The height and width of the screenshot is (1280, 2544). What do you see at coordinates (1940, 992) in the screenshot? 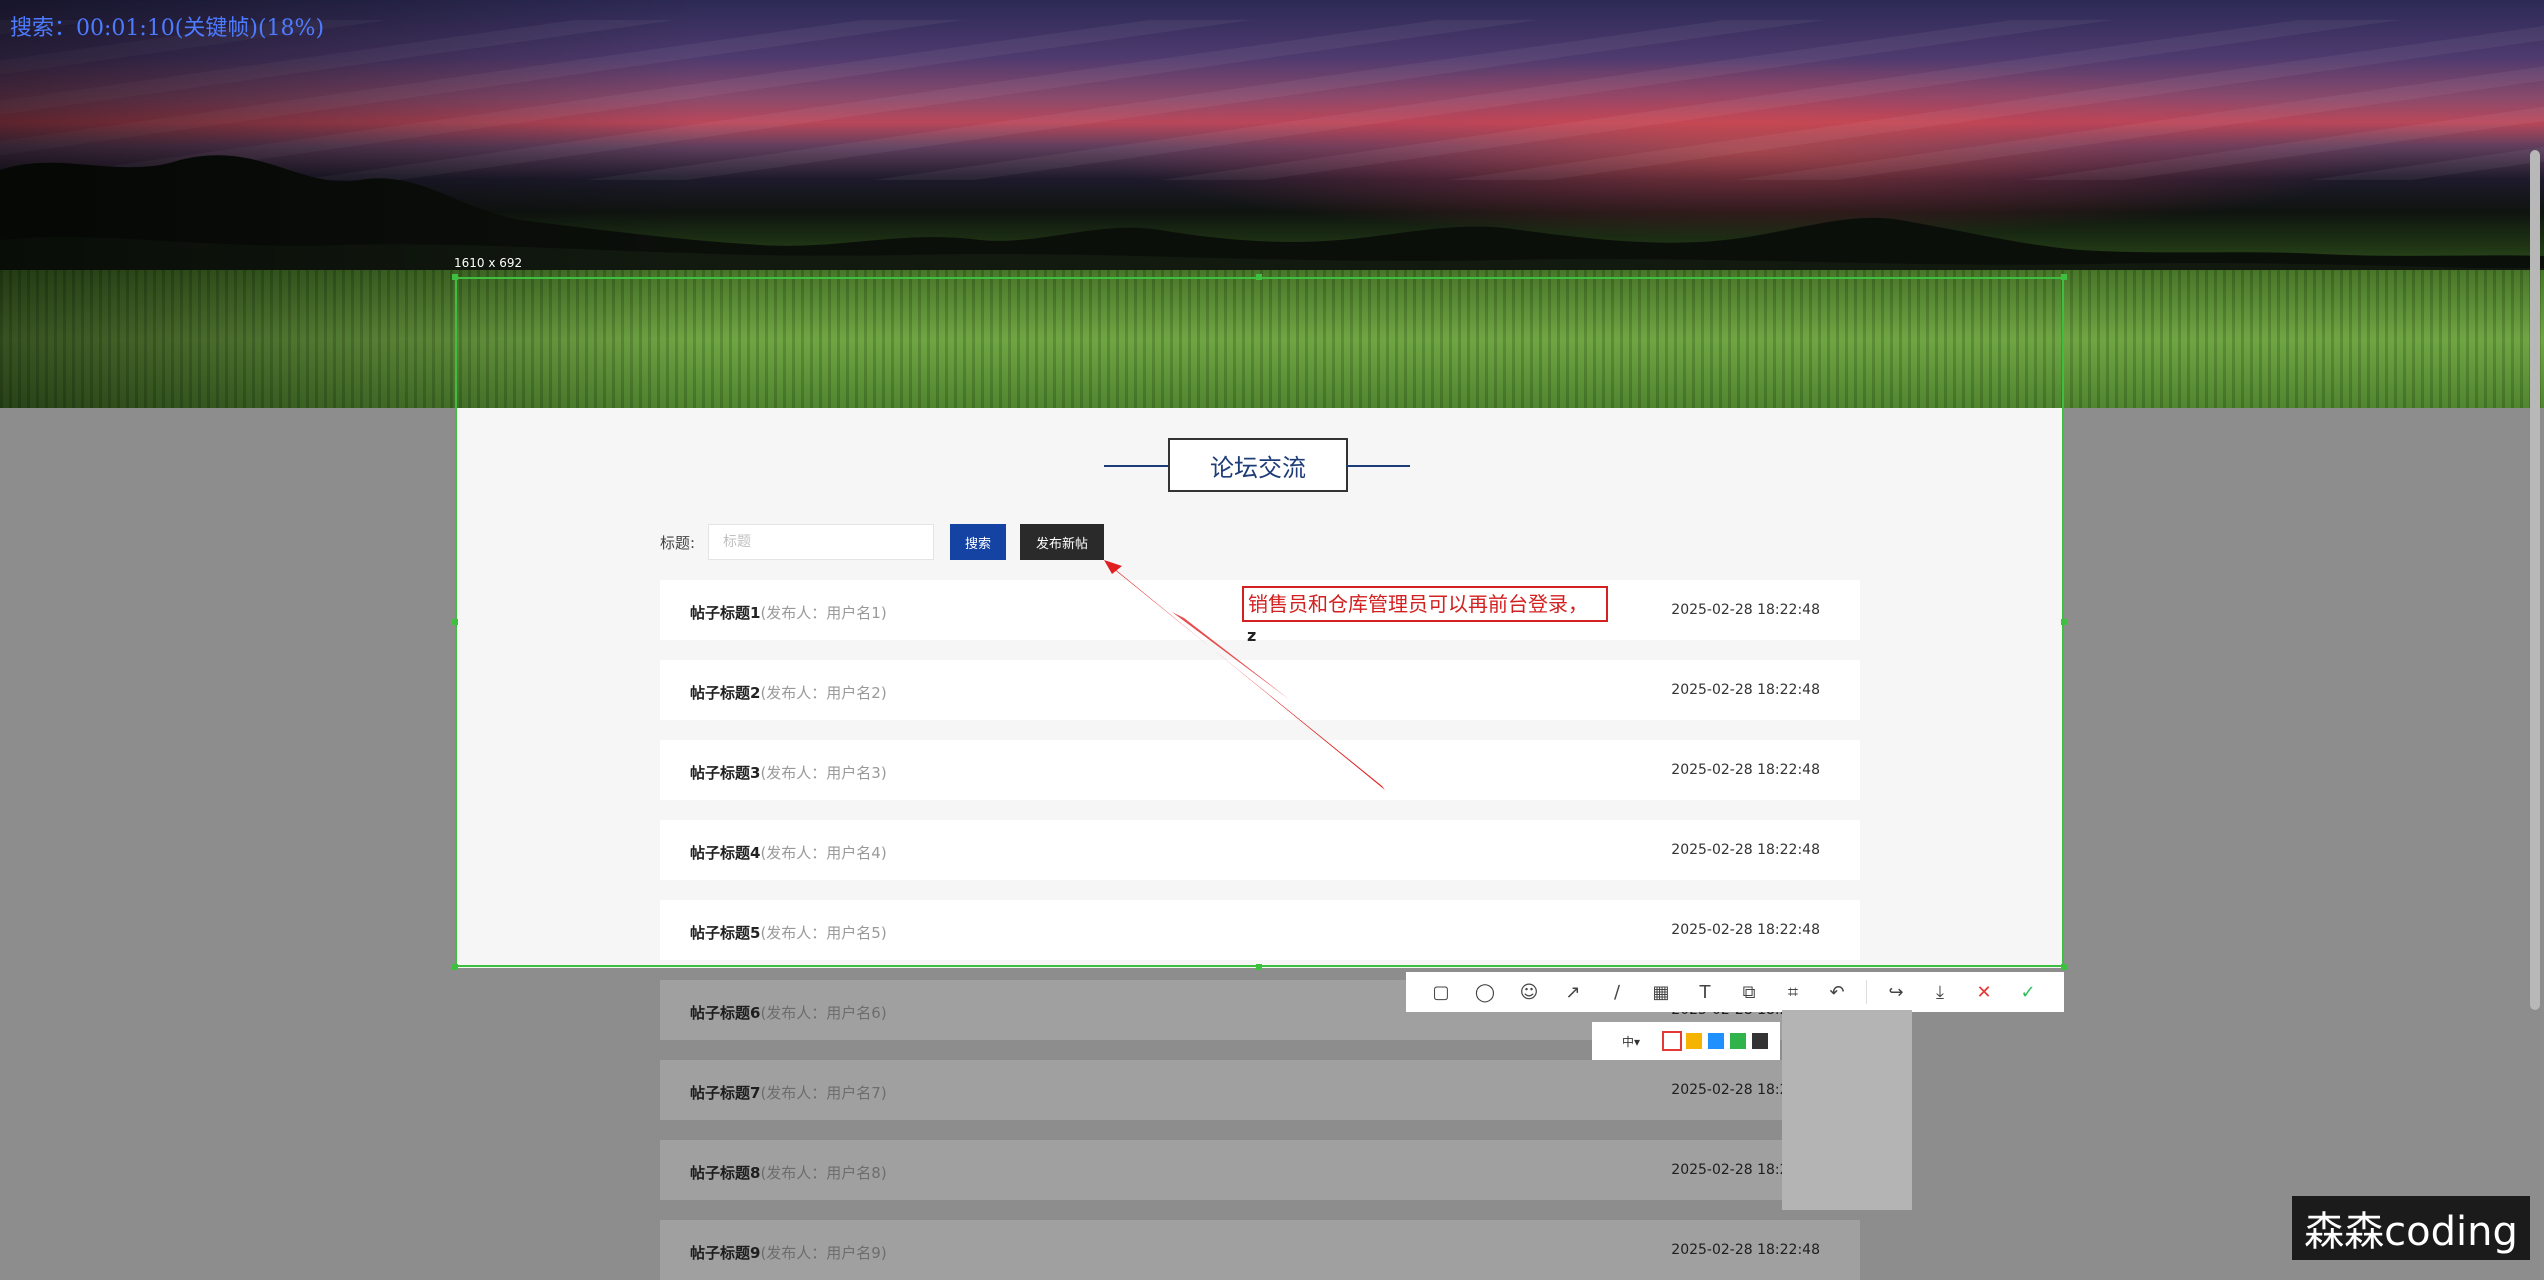
I see `save-tool-icon: ⤓` at bounding box center [1940, 992].